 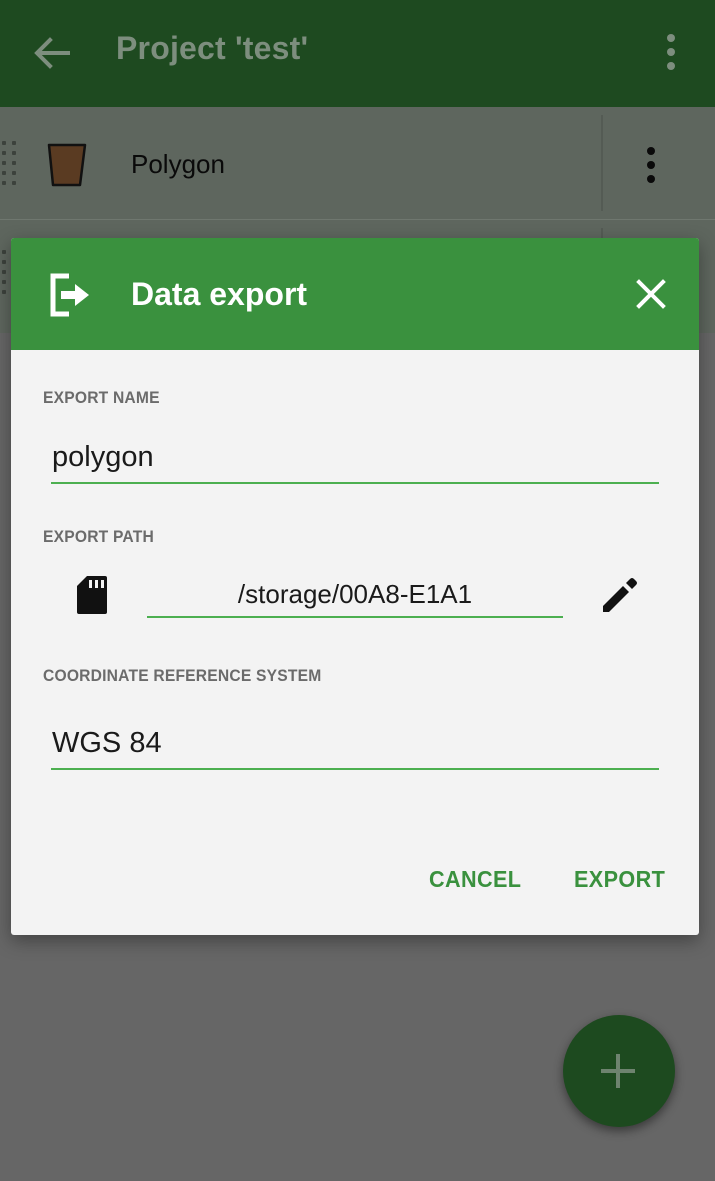 What do you see at coordinates (619, 879) in the screenshot?
I see `export-button: EXPORT` at bounding box center [619, 879].